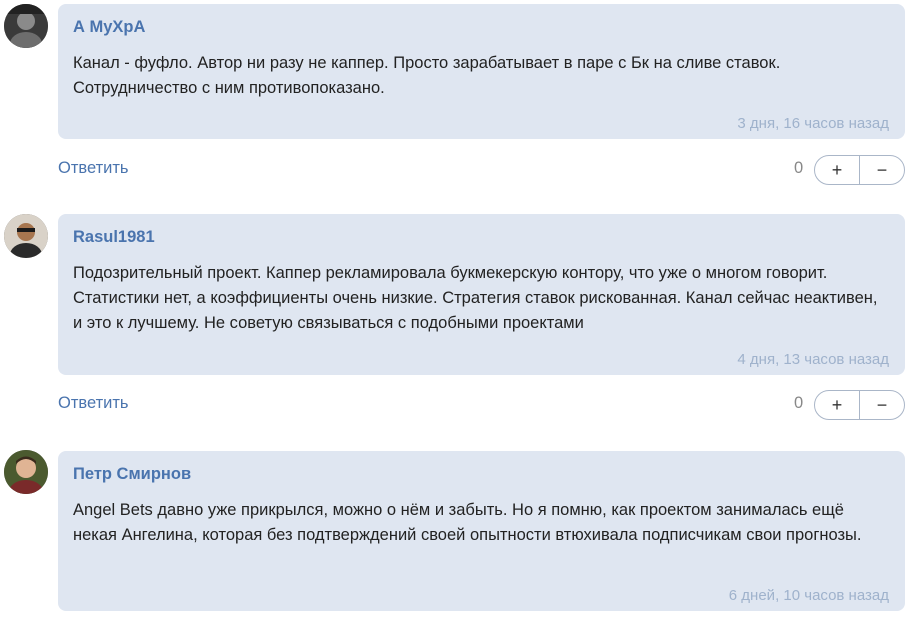  Describe the element at coordinates (481, 237) in the screenshot. I see `comment-author: Rasul1981` at that location.